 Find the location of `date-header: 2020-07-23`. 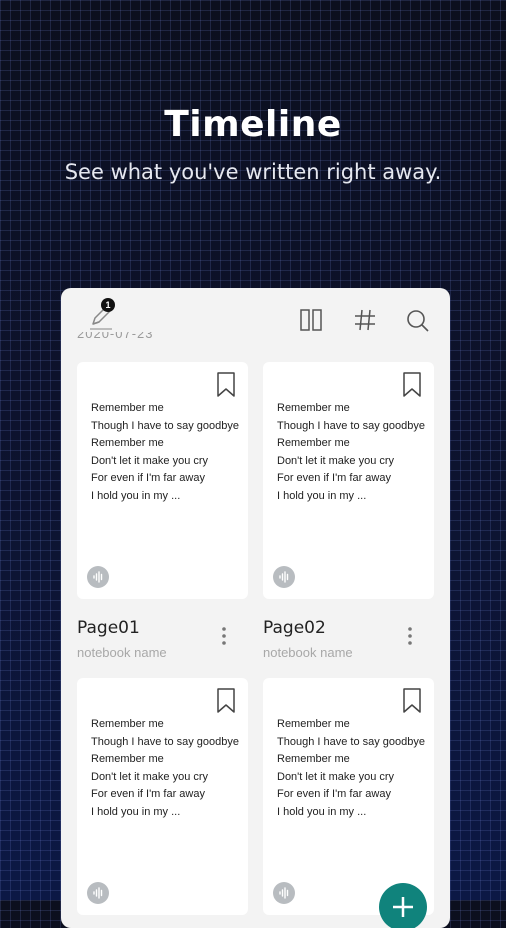

date-header: 2020-07-23 is located at coordinates (115, 336).